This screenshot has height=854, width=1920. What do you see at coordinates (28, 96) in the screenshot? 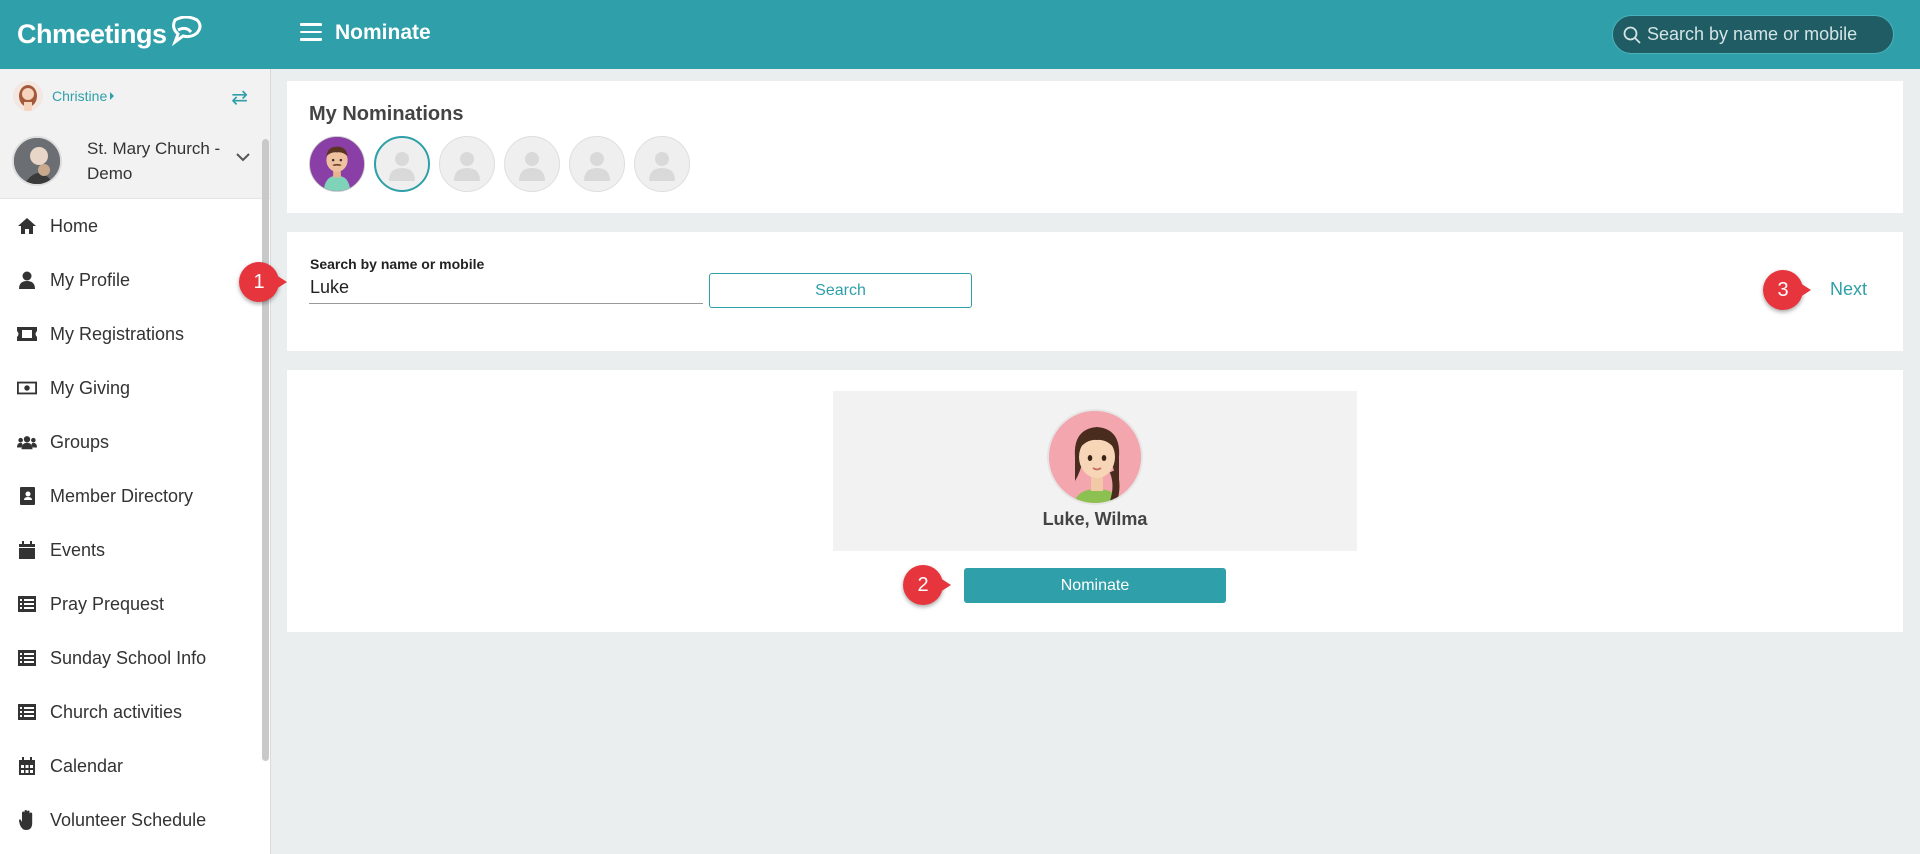
I see `user-avatar` at bounding box center [28, 96].